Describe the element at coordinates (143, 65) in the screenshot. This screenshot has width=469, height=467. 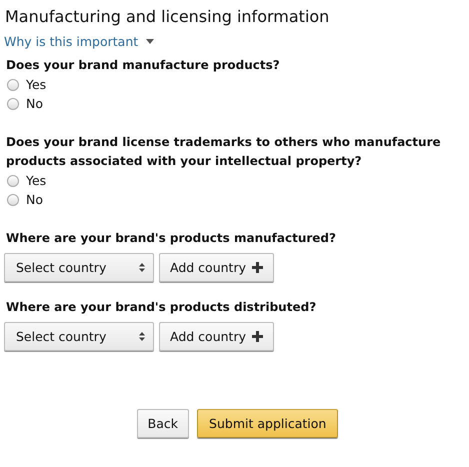
I see `question-label: Does your brand manufacture products?` at that location.